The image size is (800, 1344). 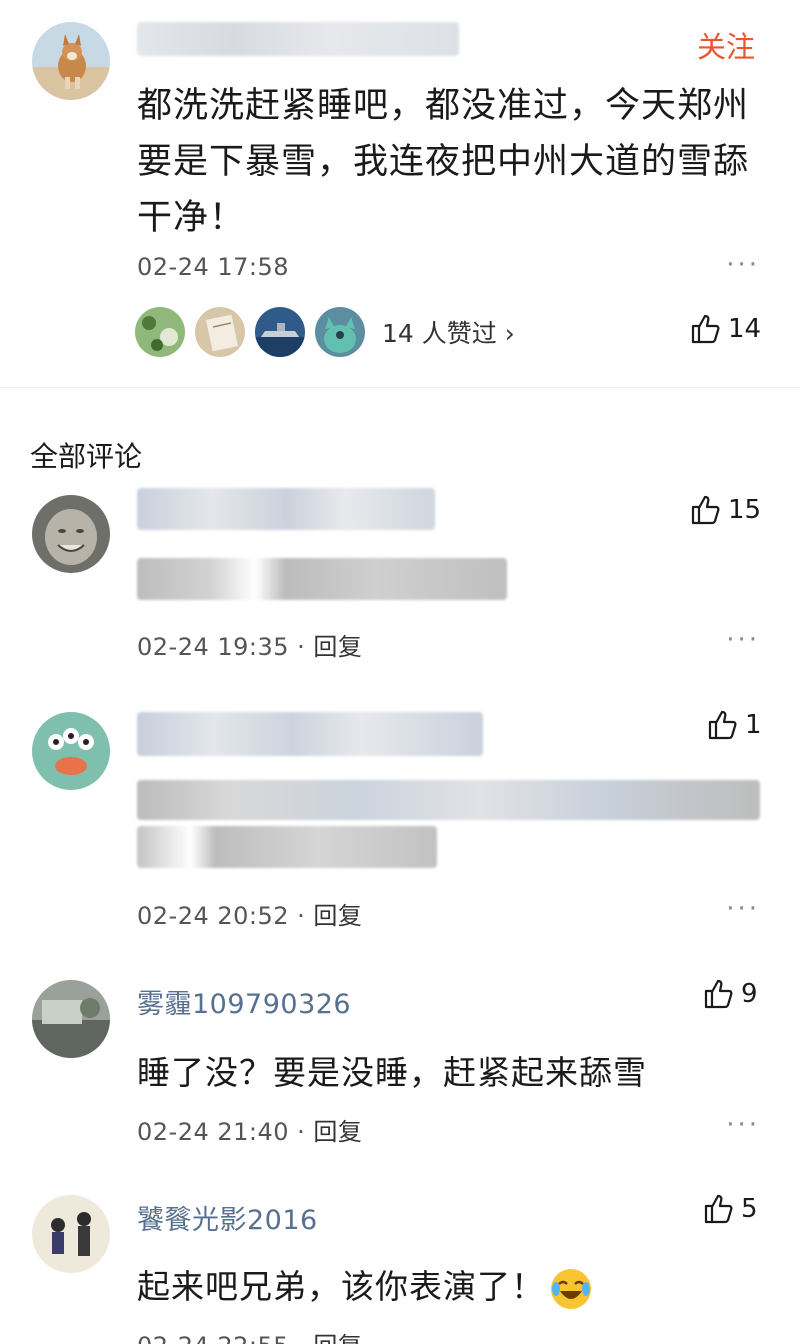 What do you see at coordinates (448, 332) in the screenshot?
I see `likers-link: 14 人赞过 ›` at bounding box center [448, 332].